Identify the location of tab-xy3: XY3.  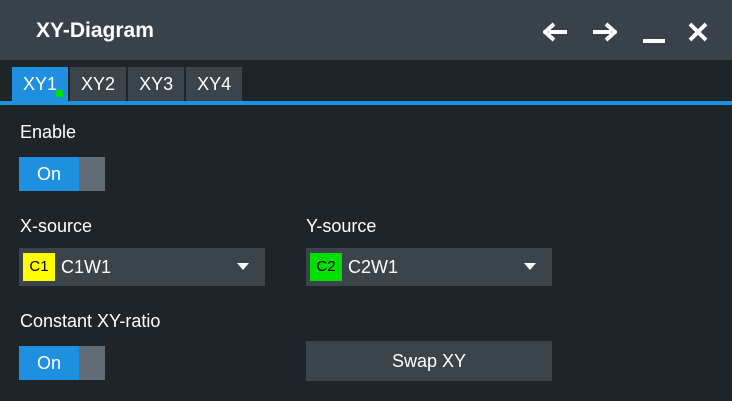
(156, 84).